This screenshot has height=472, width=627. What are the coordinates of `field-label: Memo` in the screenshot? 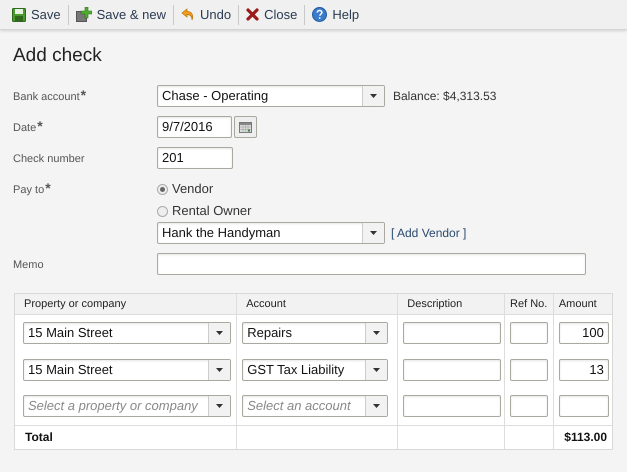 It's located at (28, 265).